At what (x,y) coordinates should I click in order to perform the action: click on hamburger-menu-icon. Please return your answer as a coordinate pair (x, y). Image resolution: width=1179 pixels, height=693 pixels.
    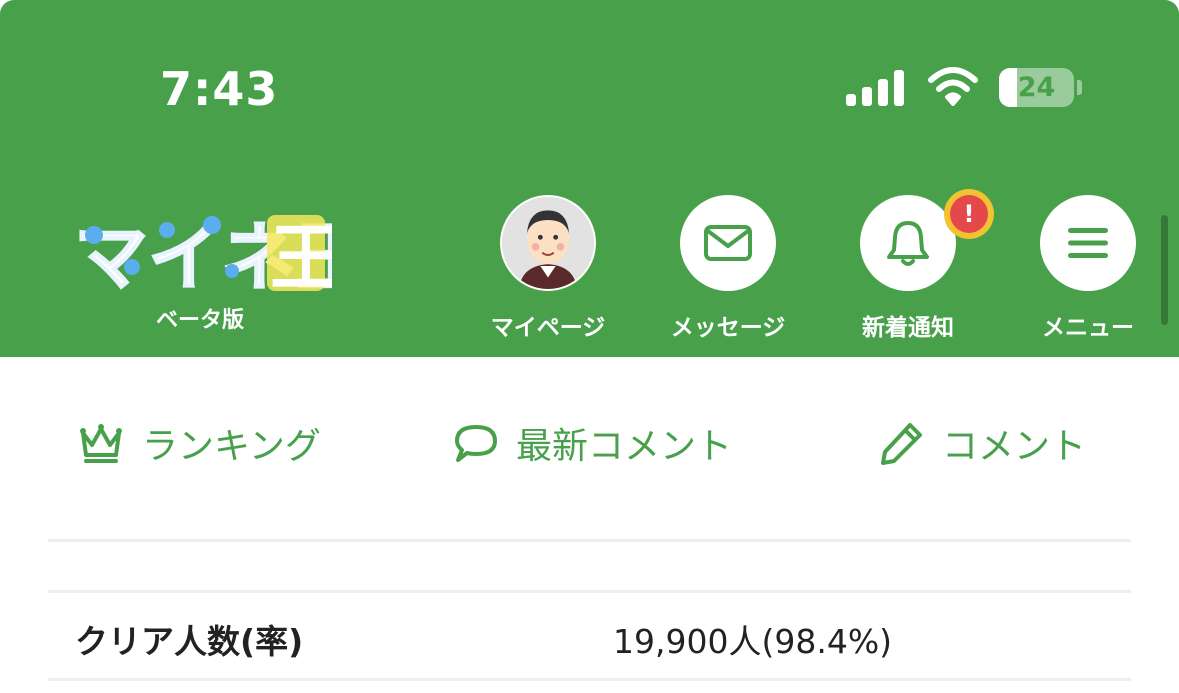
    Looking at the image, I should click on (1088, 243).